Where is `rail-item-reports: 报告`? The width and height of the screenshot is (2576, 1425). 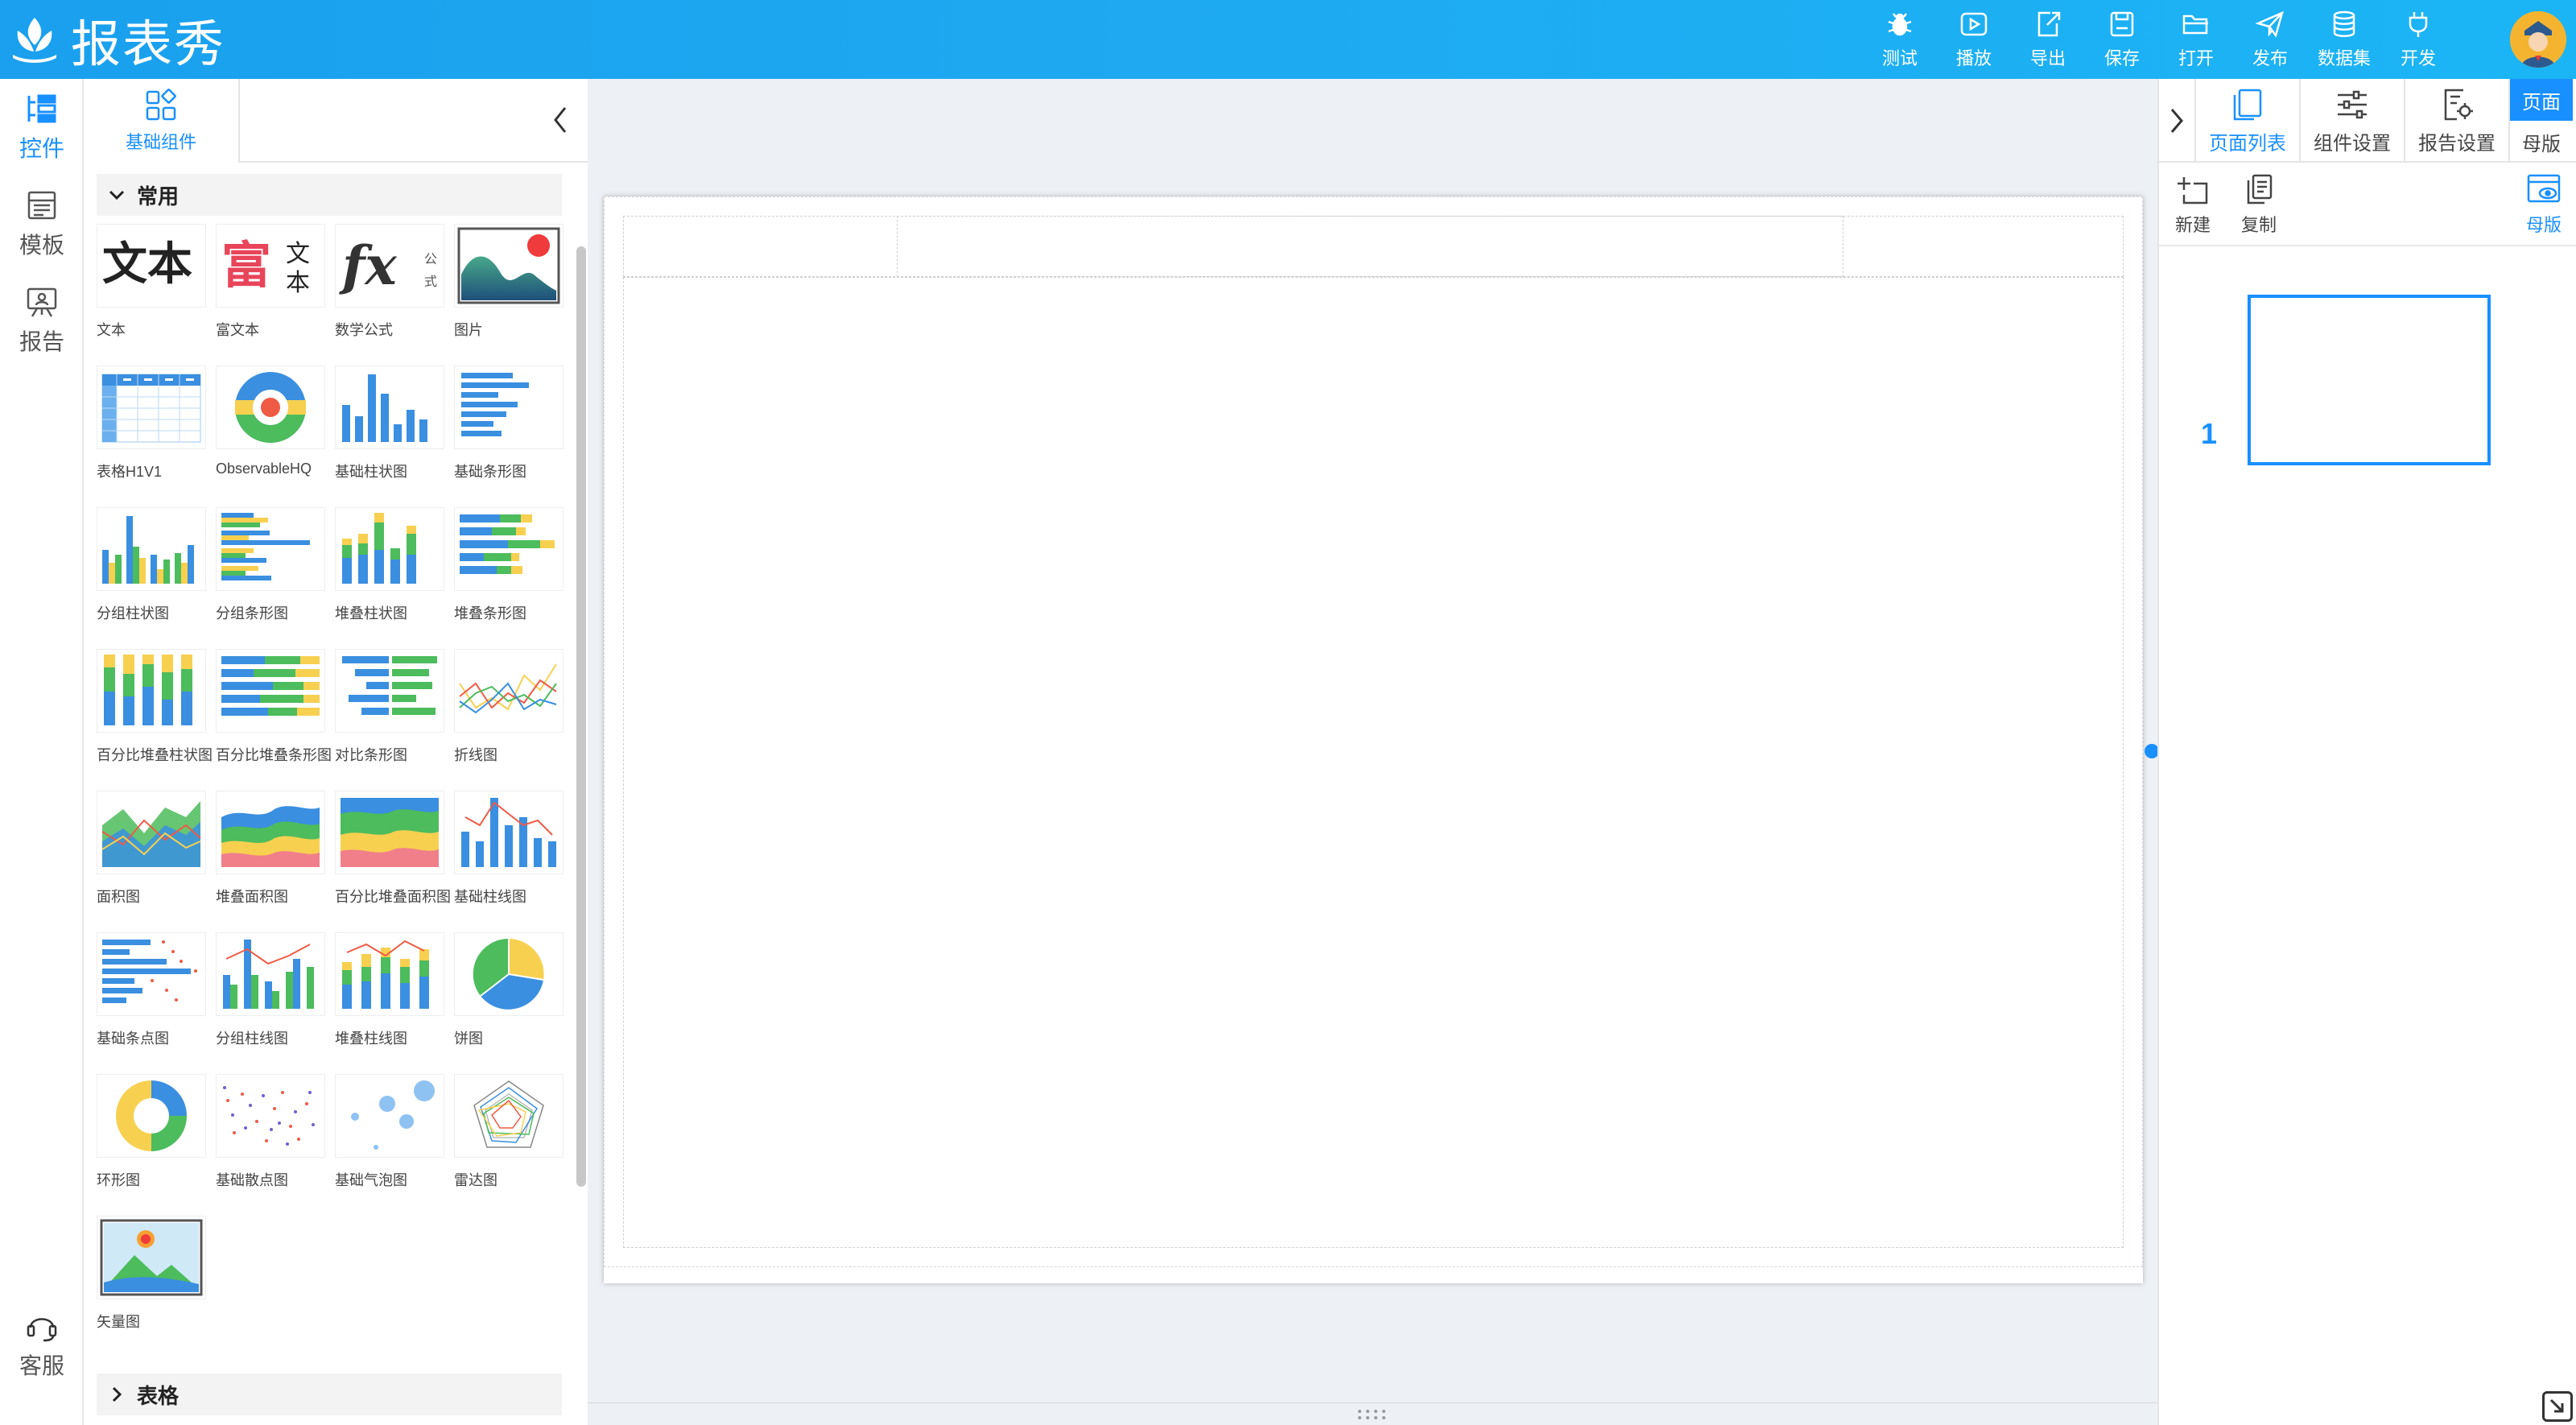 rail-item-reports: 报告 is located at coordinates (42, 320).